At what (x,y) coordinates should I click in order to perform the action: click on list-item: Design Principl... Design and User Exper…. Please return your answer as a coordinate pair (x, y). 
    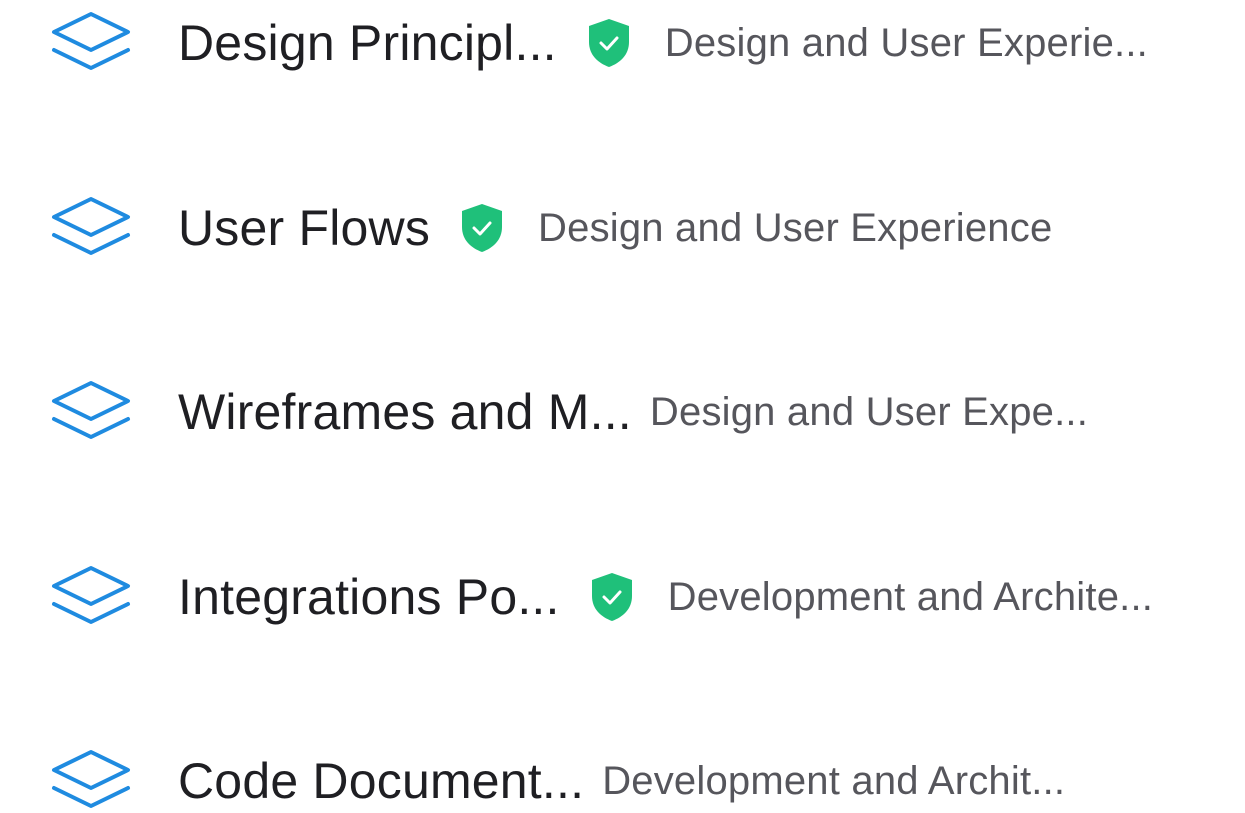
    Looking at the image, I should click on (622, 43).